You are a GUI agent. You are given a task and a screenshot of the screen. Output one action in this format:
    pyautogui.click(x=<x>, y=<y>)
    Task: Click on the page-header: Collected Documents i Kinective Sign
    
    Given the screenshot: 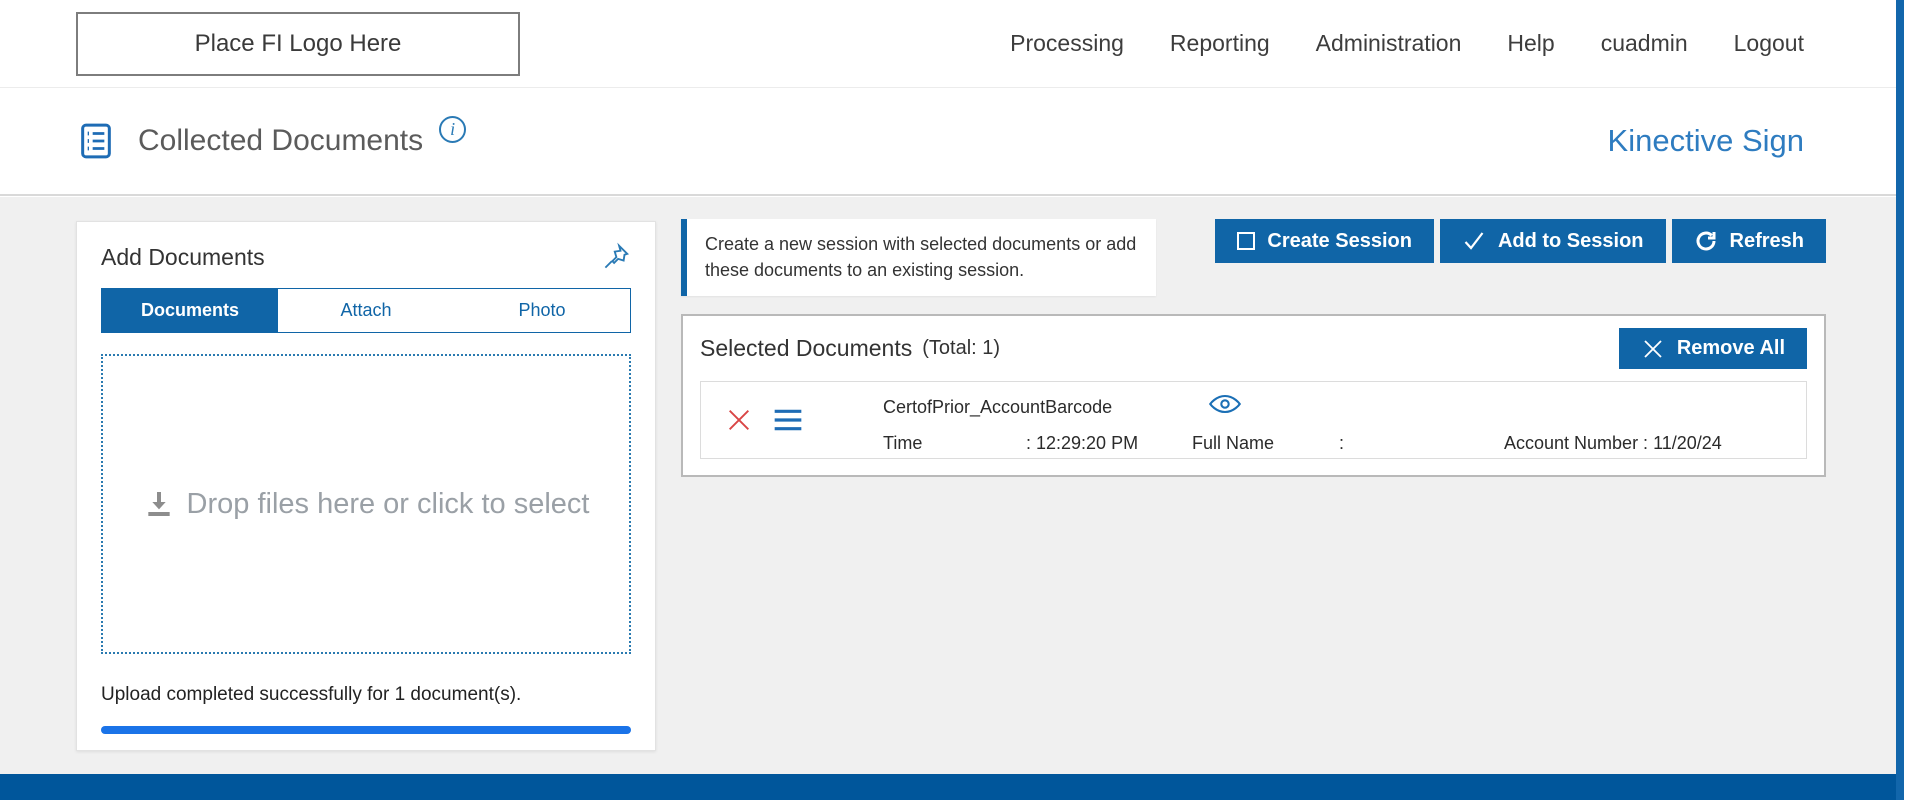 What is the action you would take?
    pyautogui.click(x=960, y=142)
    